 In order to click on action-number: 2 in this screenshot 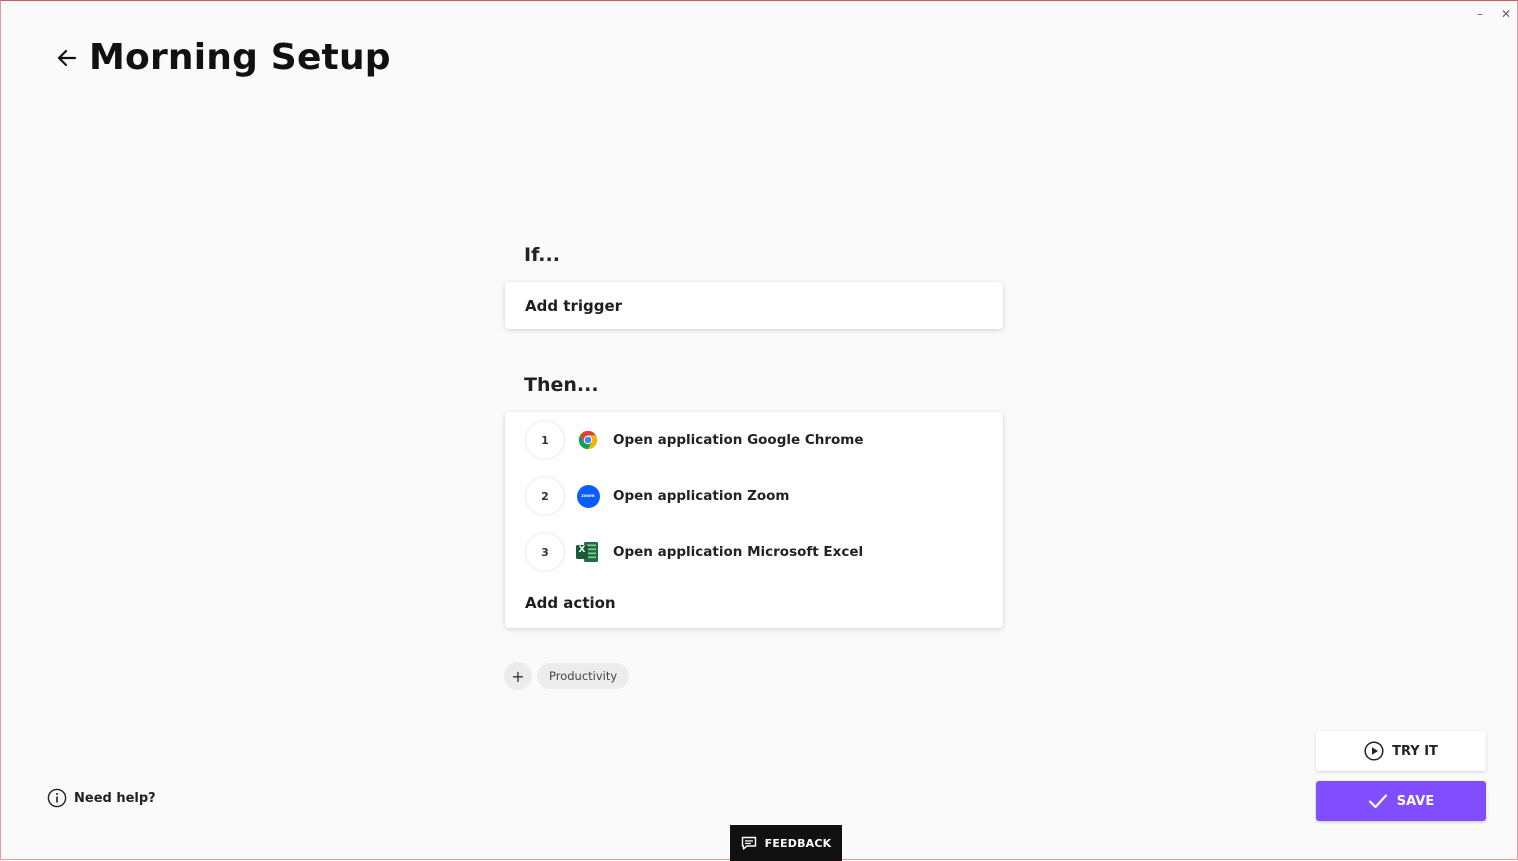, I will do `click(545, 496)`.